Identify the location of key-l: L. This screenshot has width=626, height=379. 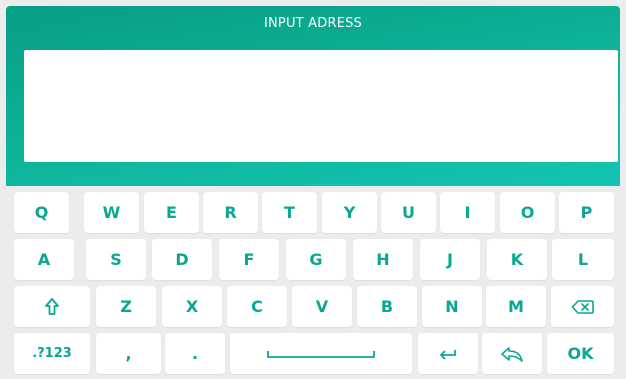
(583, 259).